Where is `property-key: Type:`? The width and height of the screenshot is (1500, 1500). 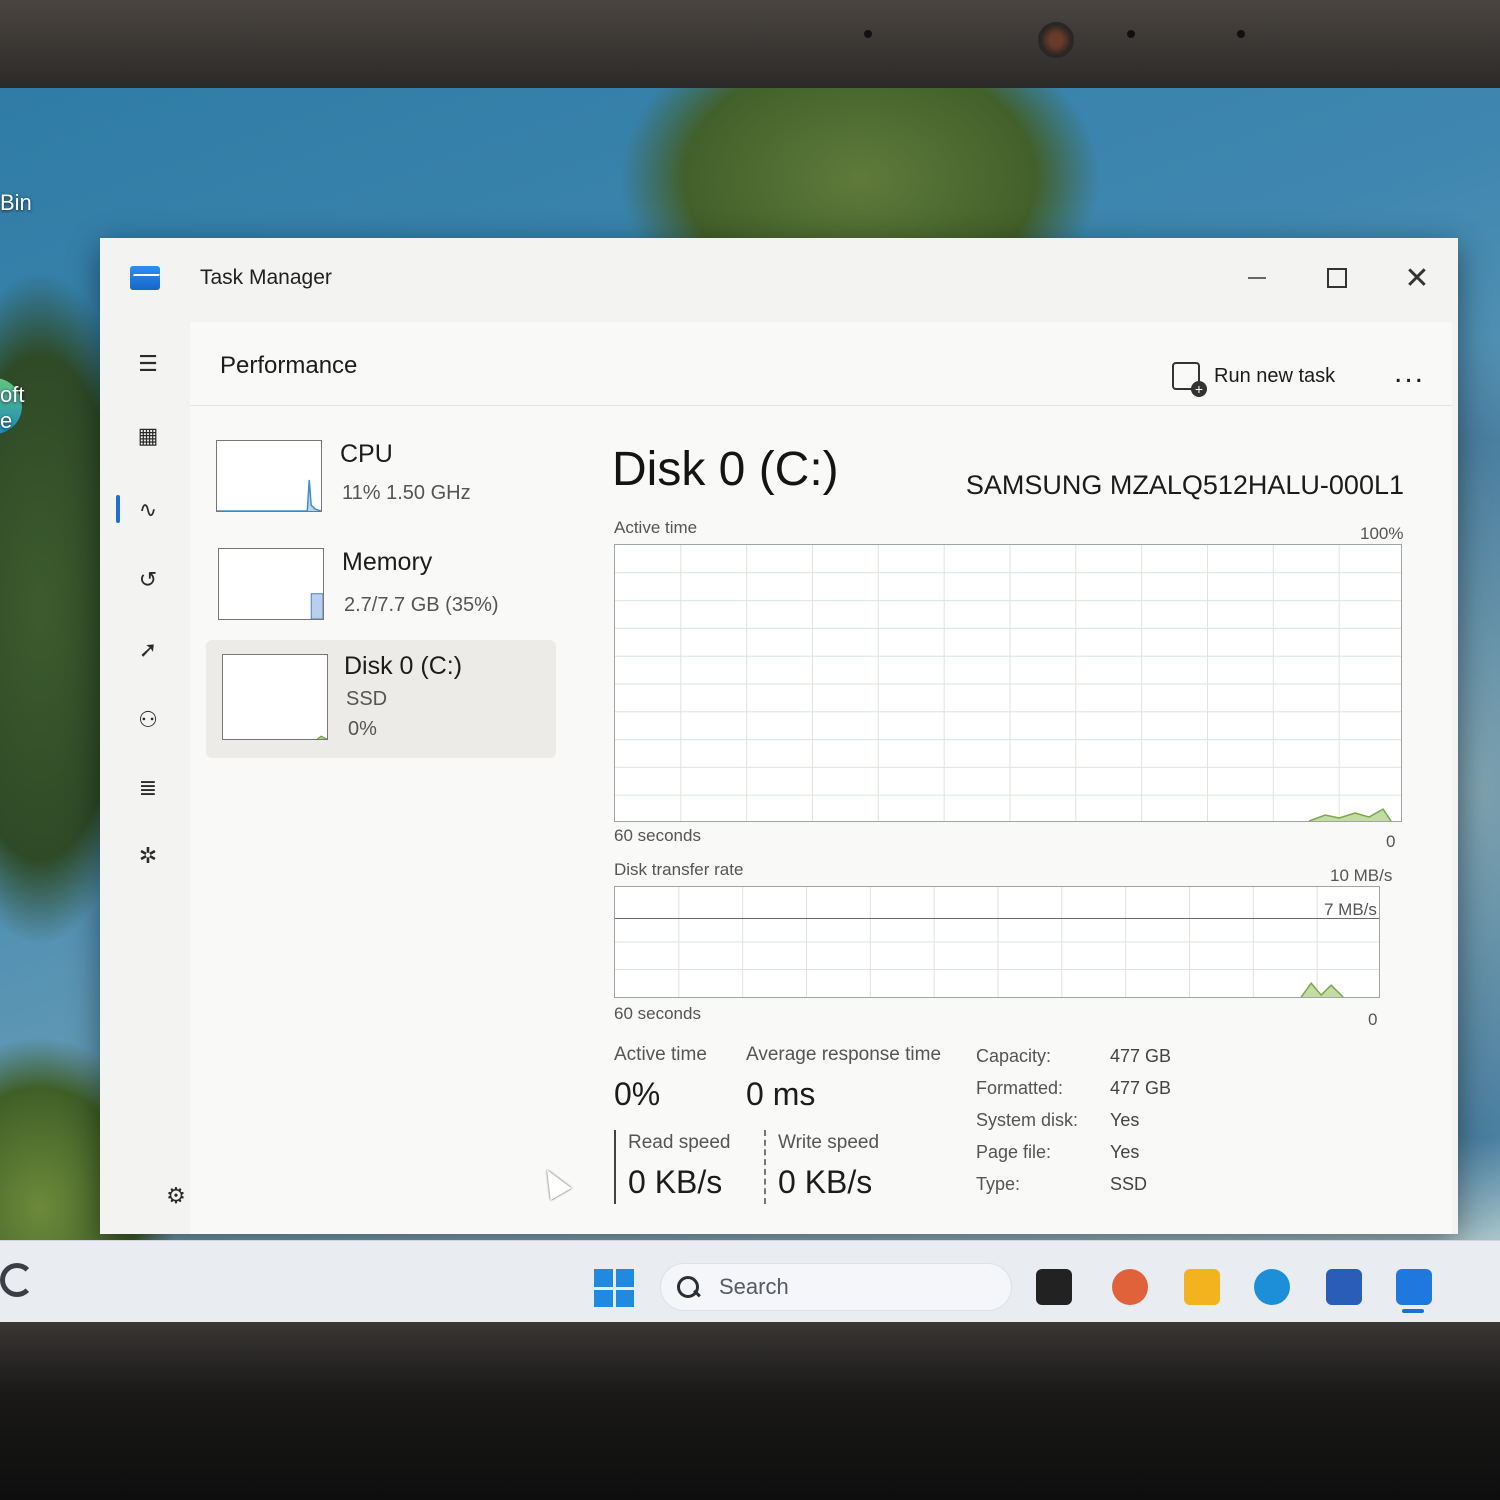
property-key: Type: is located at coordinates (998, 1184).